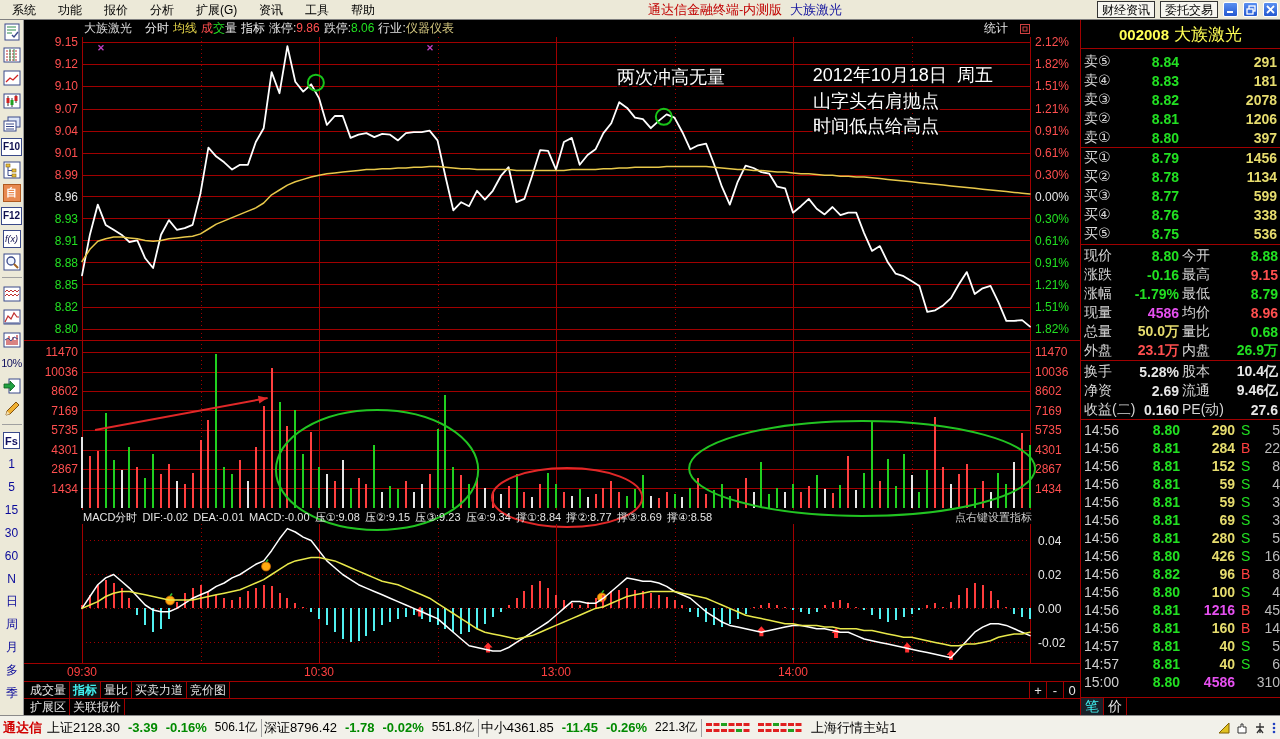 This screenshot has width=1280, height=739. I want to click on ratio-button: 10%, so click(11, 362).